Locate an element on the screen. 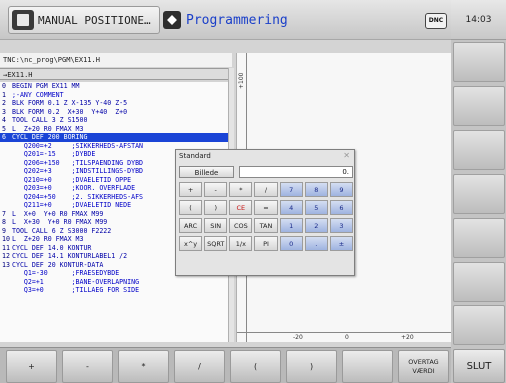  program-line: Q3=+0 ;TILLAEG FOR SIDE is located at coordinates (114, 290).